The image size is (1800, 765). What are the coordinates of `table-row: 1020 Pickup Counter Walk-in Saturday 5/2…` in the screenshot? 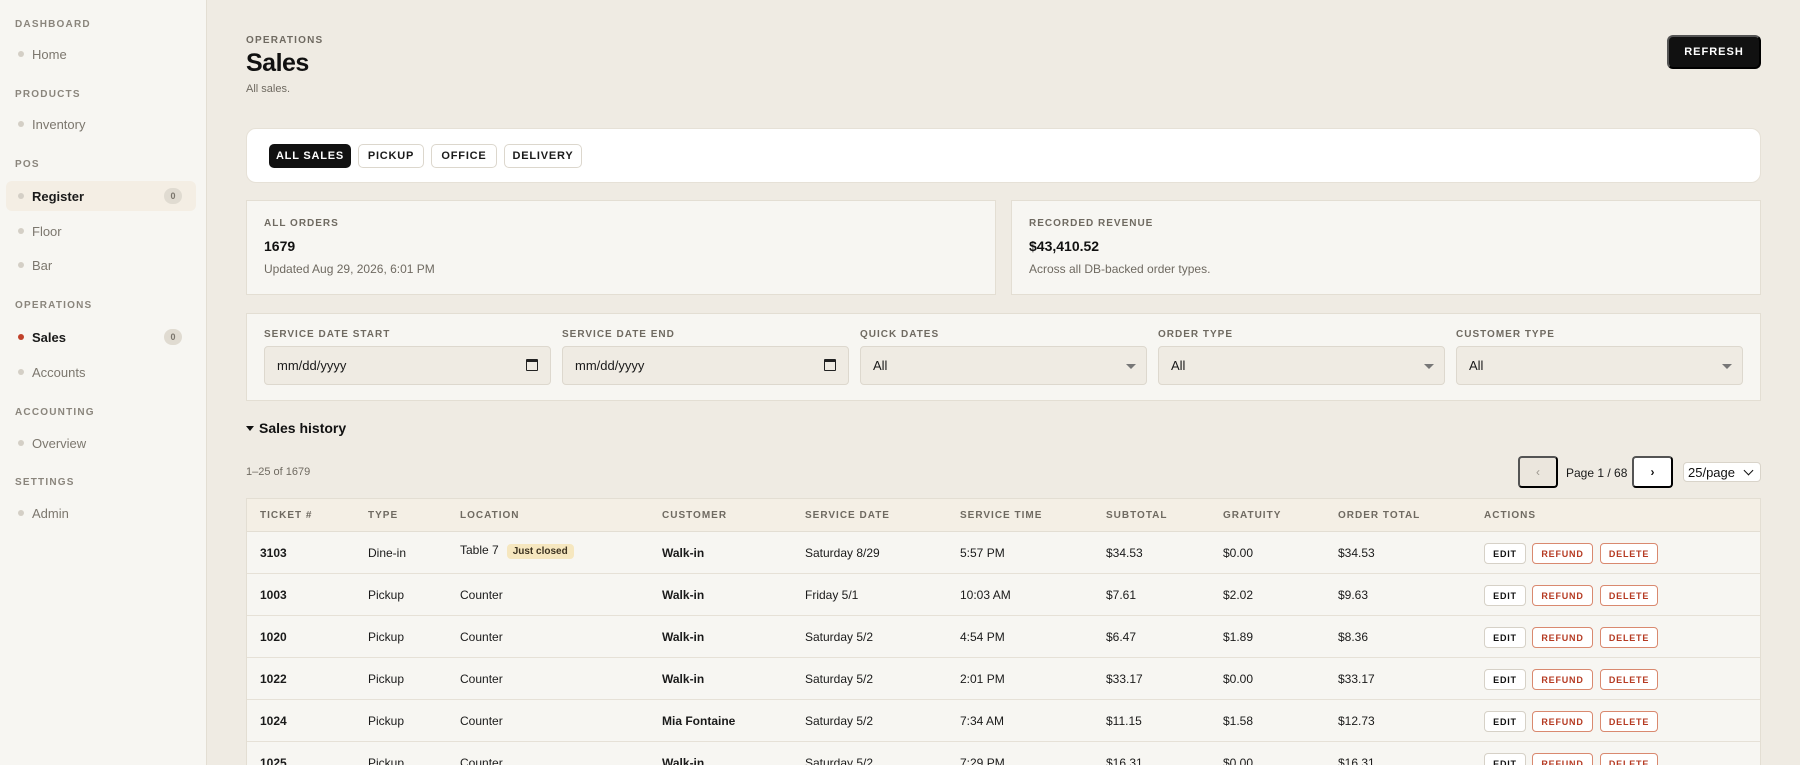 It's located at (1003, 637).